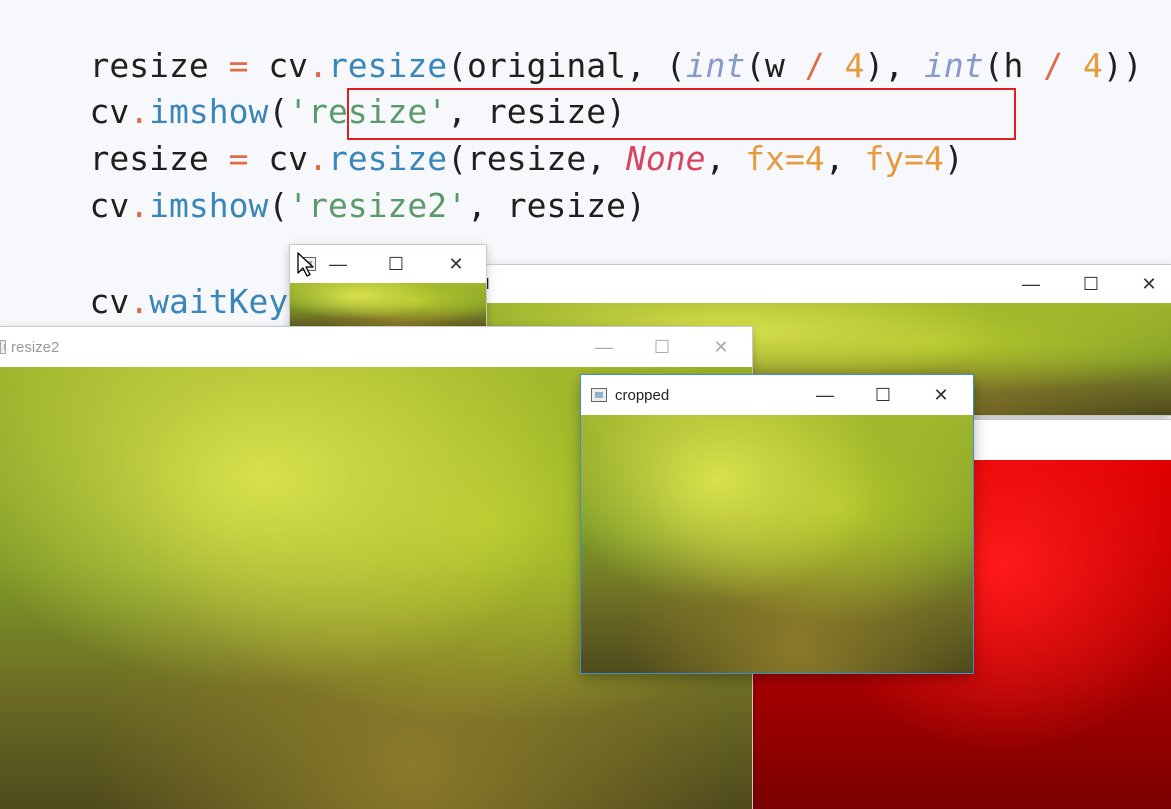 Image resolution: width=1171 pixels, height=809 pixels. What do you see at coordinates (278, 205) in the screenshot?
I see `code-token: (` at bounding box center [278, 205].